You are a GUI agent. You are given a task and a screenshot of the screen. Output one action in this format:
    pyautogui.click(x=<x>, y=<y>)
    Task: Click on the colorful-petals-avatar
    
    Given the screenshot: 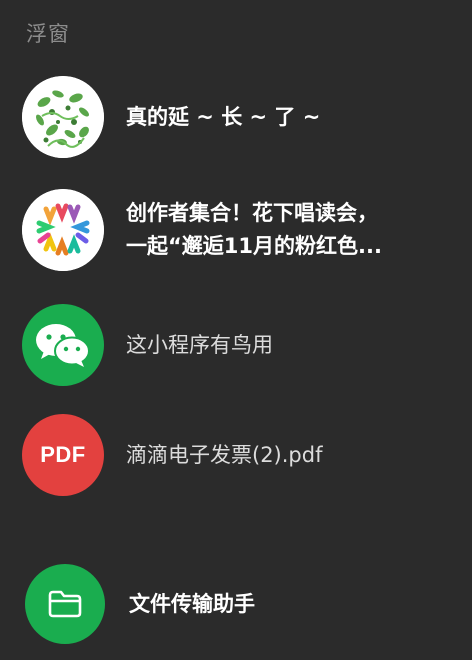 What is the action you would take?
    pyautogui.click(x=63, y=230)
    